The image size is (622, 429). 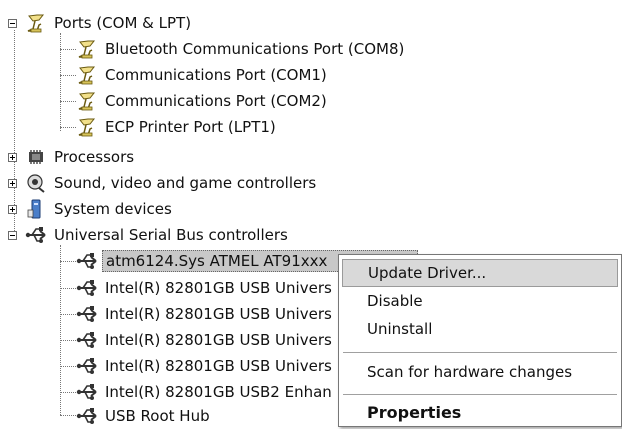 I want to click on tree-node-system: System devices, so click(x=91, y=209).